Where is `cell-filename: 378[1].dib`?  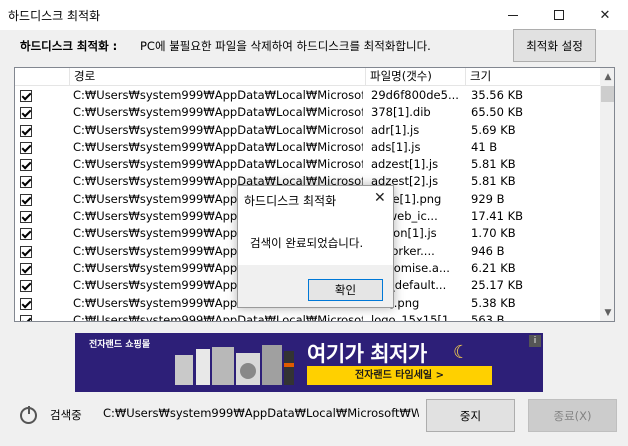
cell-filename: 378[1].dib is located at coordinates (401, 112).